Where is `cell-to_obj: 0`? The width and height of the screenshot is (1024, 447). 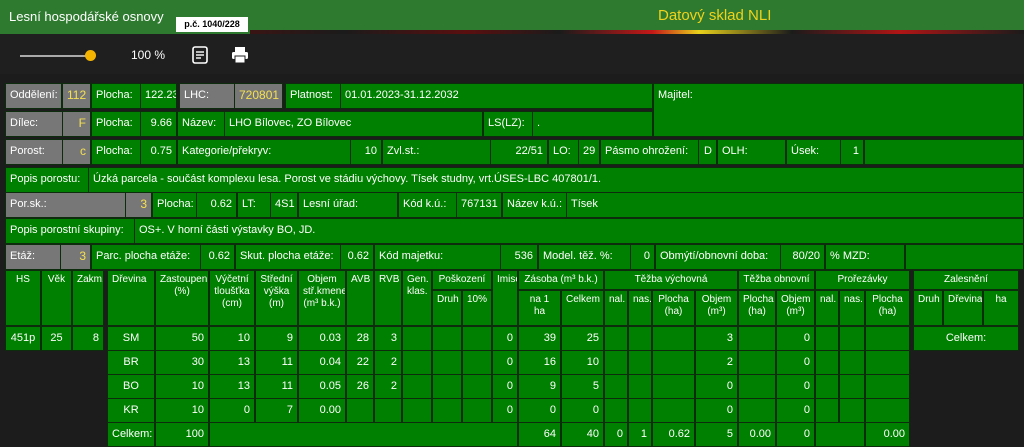
cell-to_obj: 0 is located at coordinates (795, 338).